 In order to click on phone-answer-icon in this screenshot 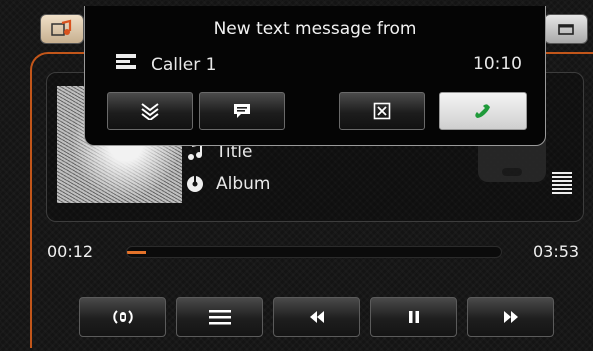, I will do `click(482, 111)`.